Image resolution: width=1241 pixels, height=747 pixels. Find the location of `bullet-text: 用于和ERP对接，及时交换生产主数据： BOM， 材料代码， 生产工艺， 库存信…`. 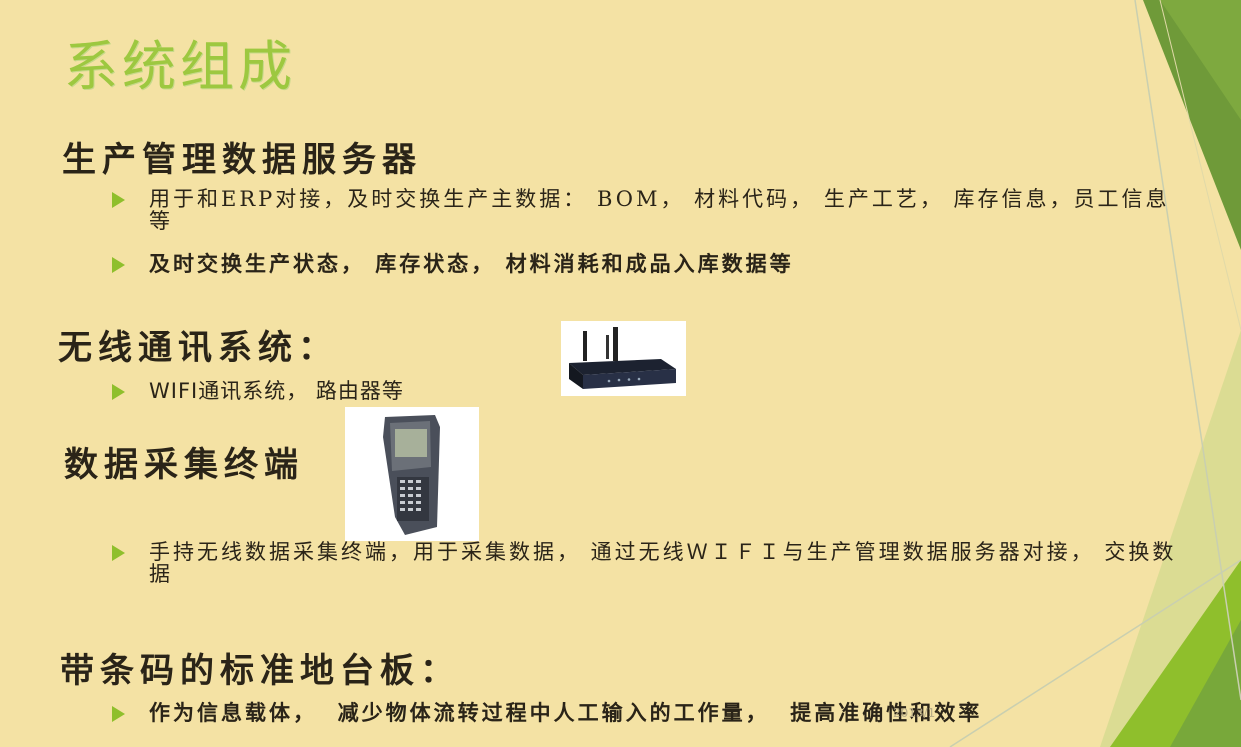

bullet-text: 用于和ERP对接，及时交换生产主数据： BOM， 材料代码， 生产工艺， 库存信… is located at coordinates (659, 210).